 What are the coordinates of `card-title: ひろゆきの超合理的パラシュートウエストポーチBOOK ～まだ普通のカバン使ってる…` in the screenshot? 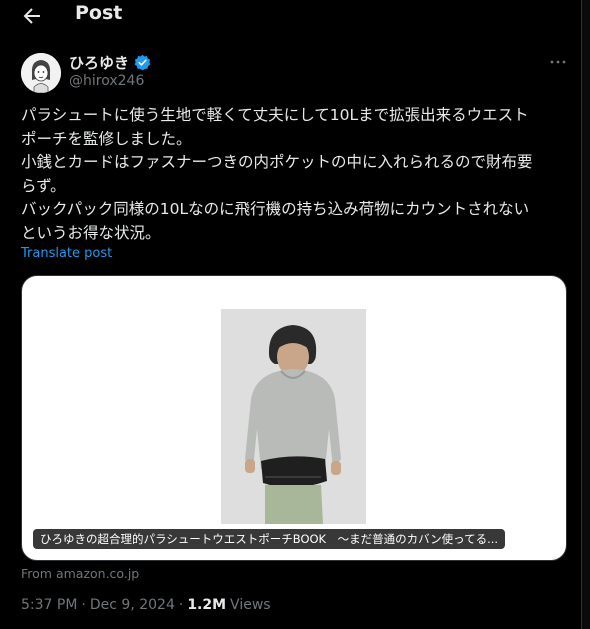 It's located at (269, 539).